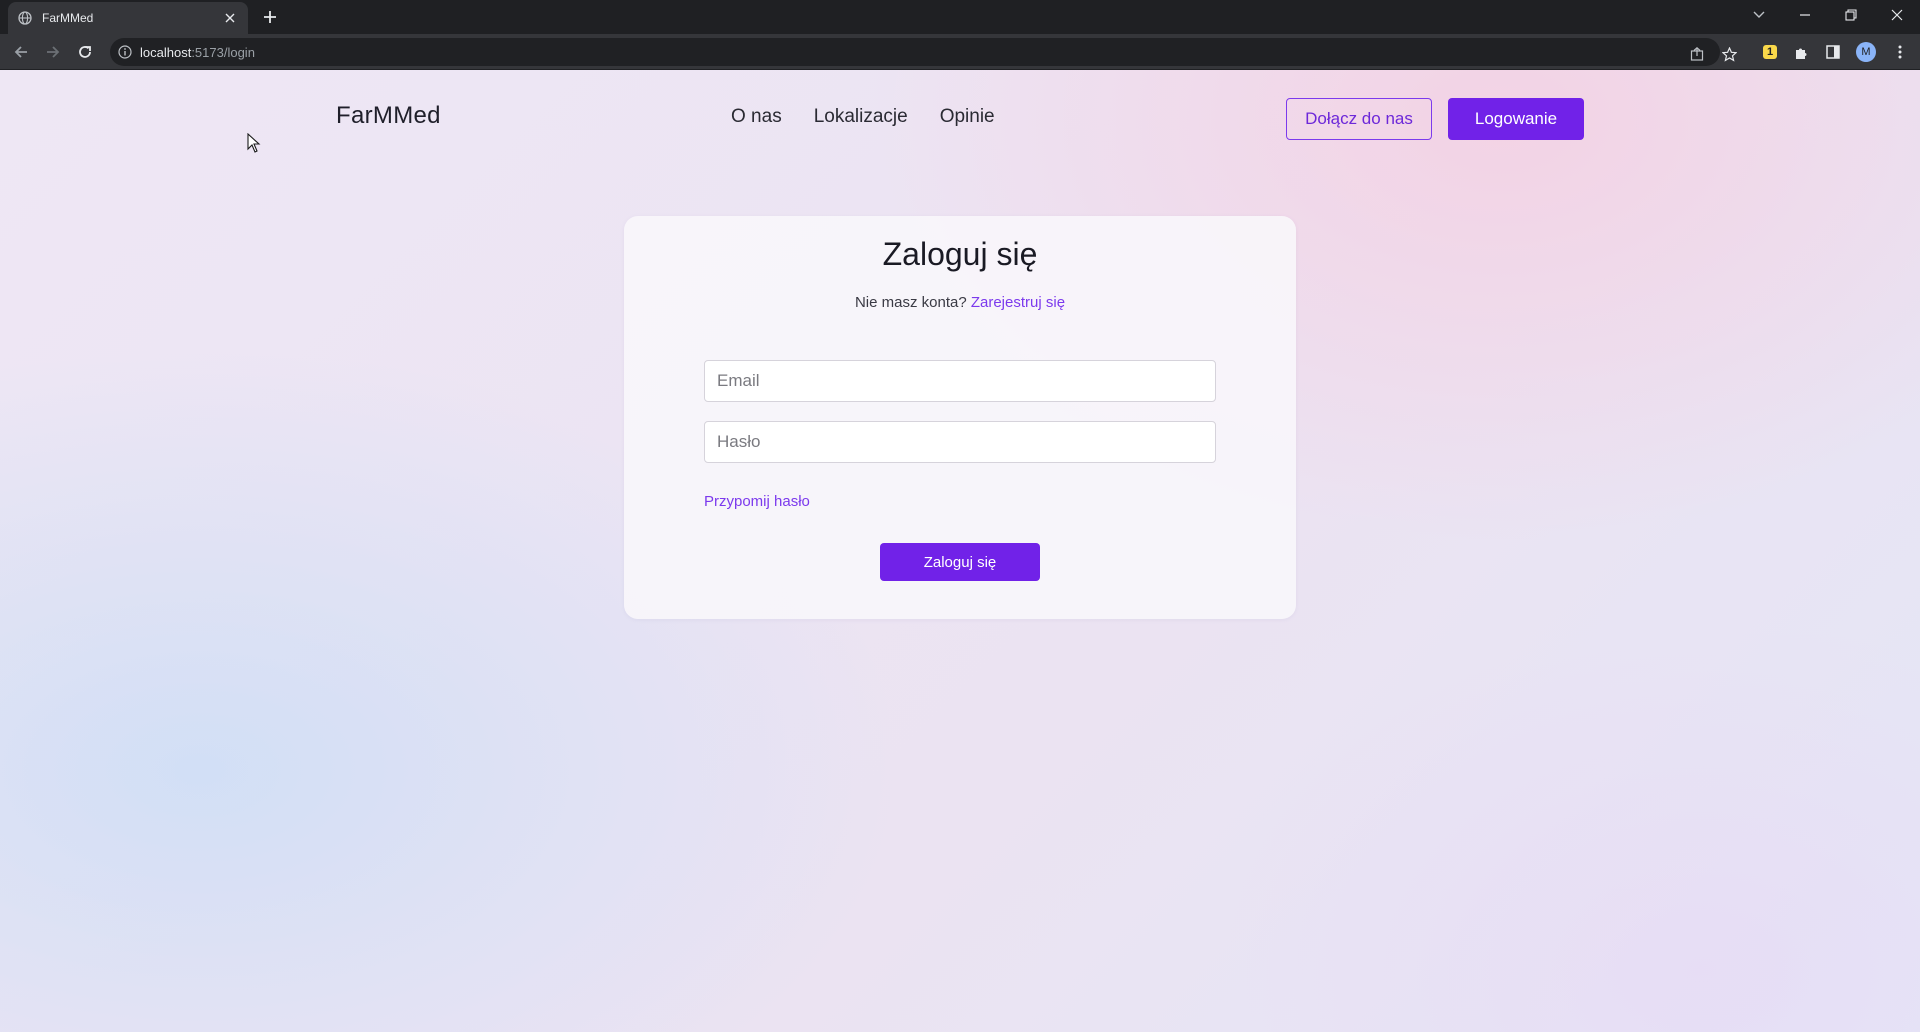  Describe the element at coordinates (967, 117) in the screenshot. I see `nav-link-reviews: Opinie` at that location.